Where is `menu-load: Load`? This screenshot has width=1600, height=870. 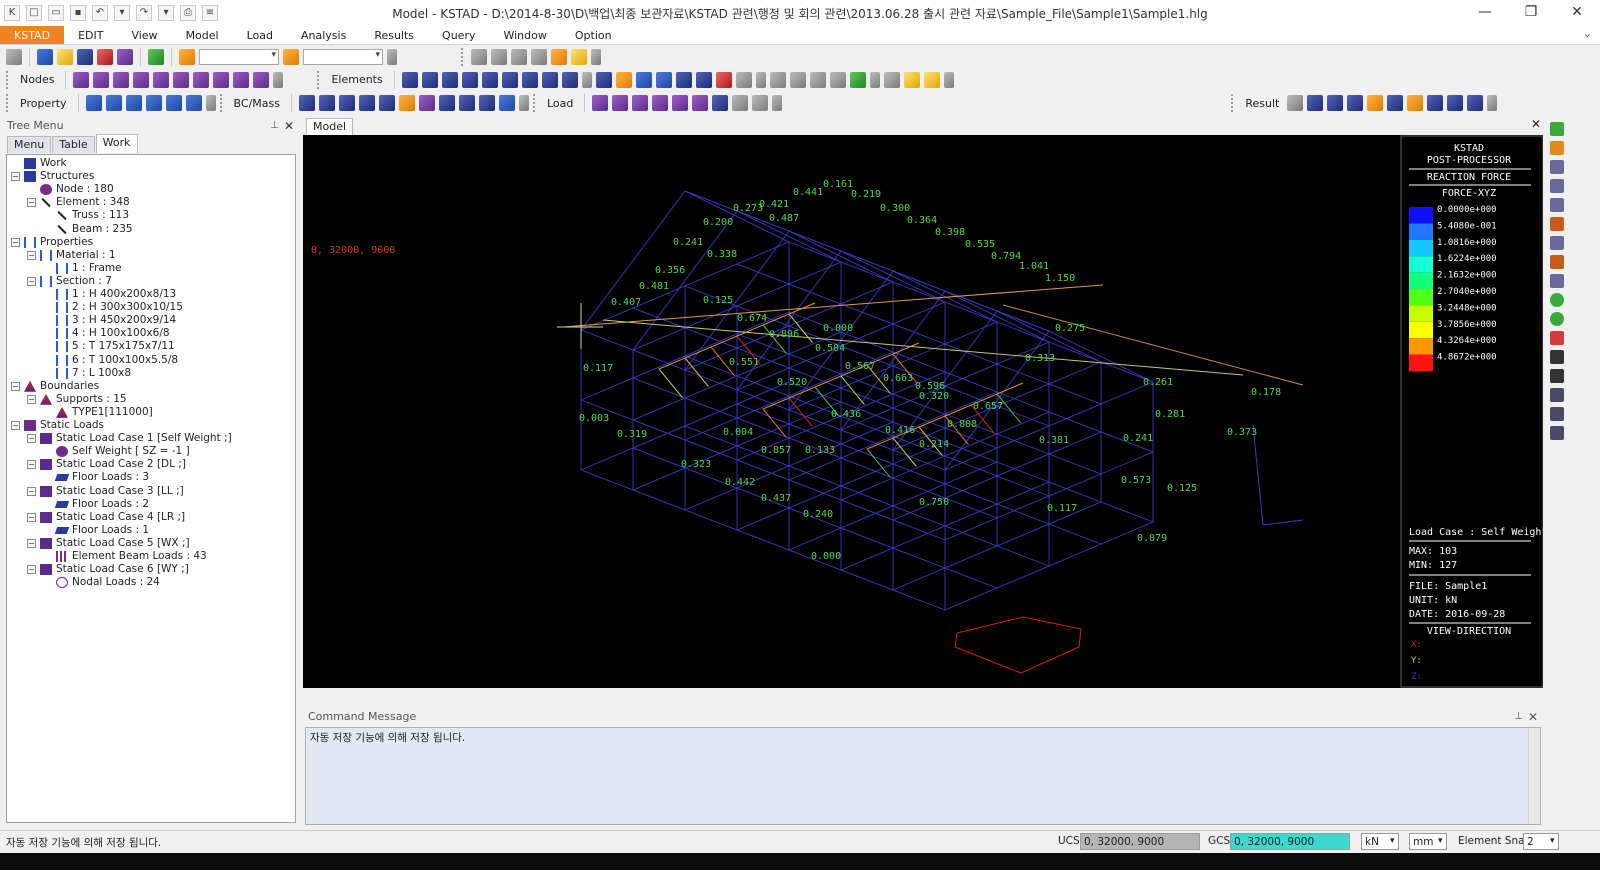 menu-load: Load is located at coordinates (260, 35).